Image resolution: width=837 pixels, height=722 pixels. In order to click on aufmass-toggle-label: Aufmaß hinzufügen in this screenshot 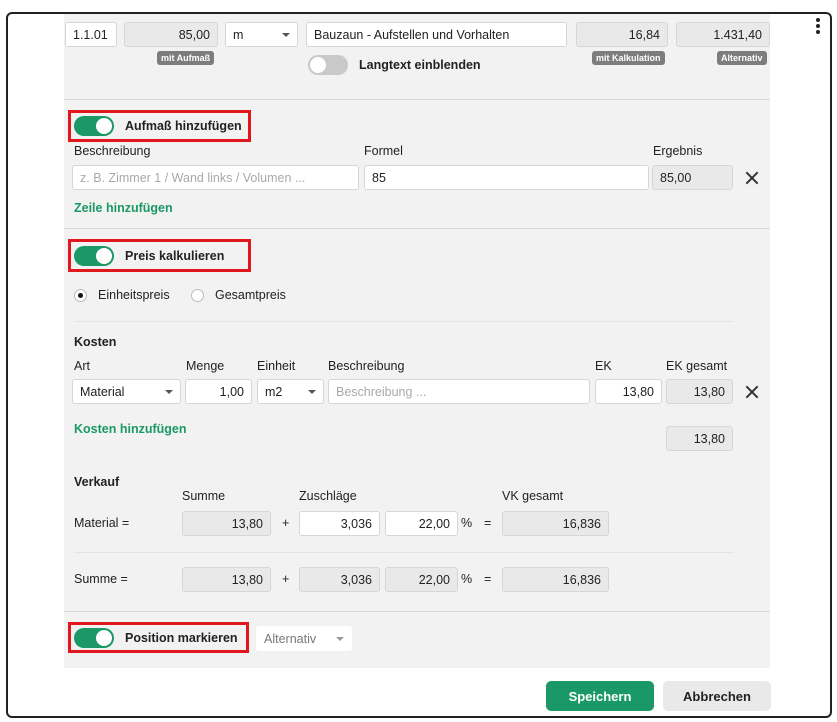, I will do `click(183, 126)`.